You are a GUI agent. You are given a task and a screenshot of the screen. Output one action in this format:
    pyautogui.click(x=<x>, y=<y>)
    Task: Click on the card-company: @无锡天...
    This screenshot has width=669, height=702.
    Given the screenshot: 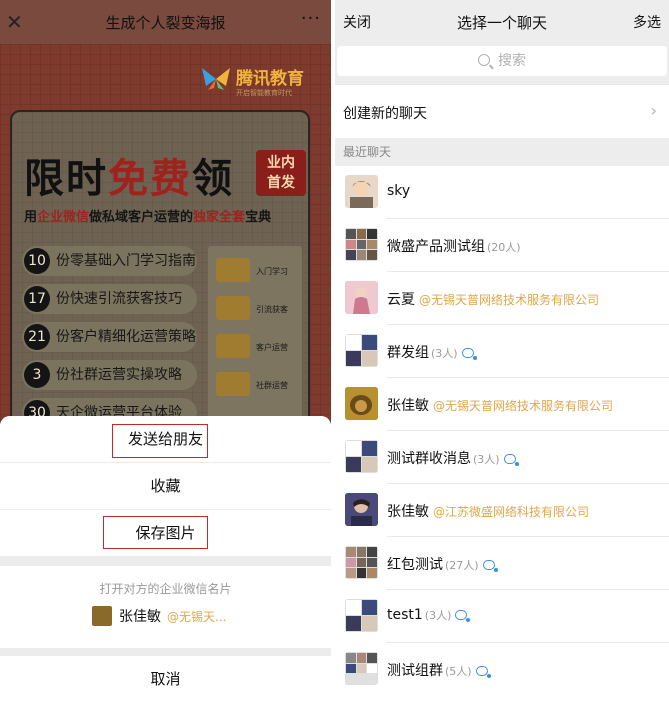 What is the action you would take?
    pyautogui.click(x=197, y=617)
    